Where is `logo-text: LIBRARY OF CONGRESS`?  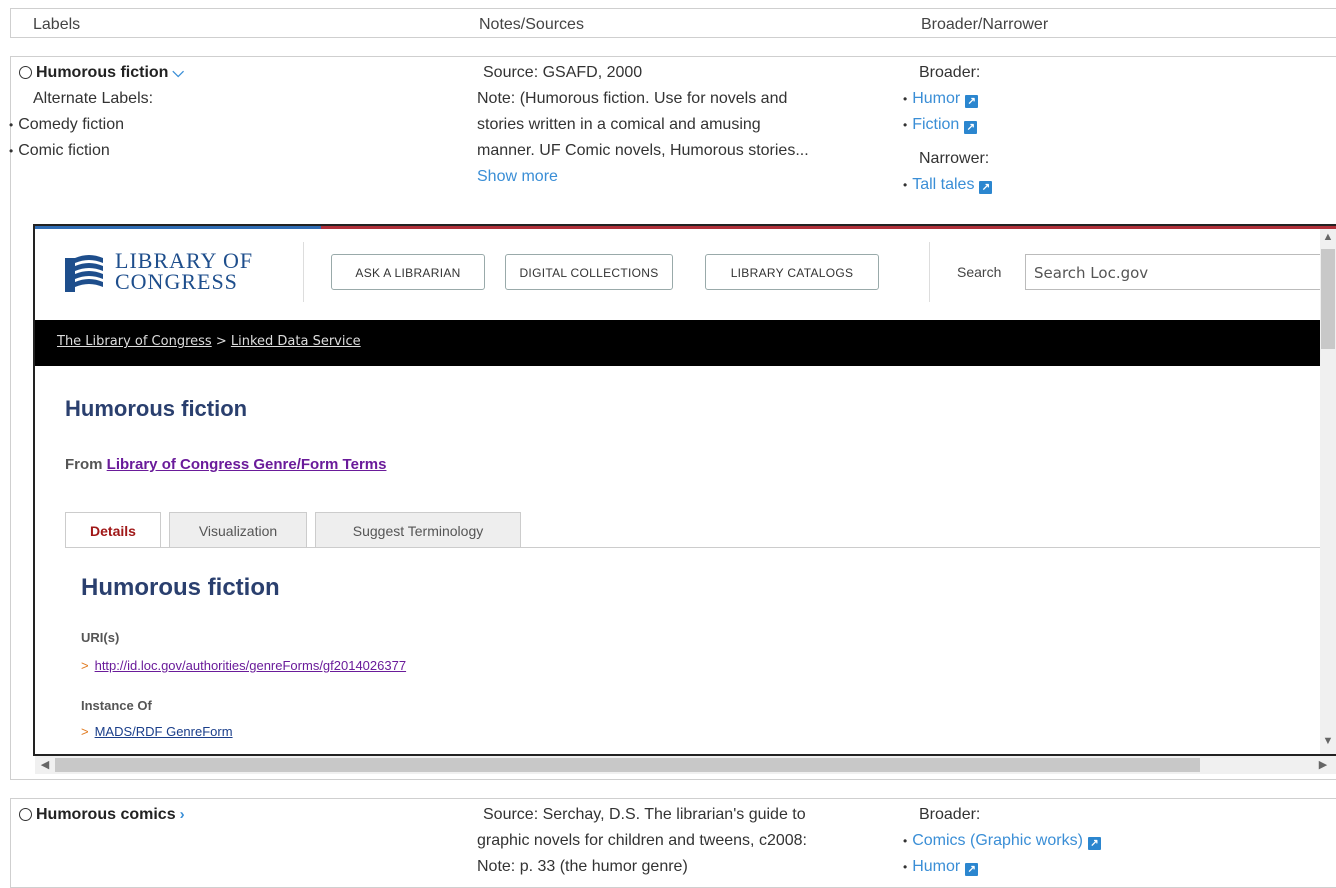
logo-text: LIBRARY OF CONGRESS is located at coordinates (184, 271).